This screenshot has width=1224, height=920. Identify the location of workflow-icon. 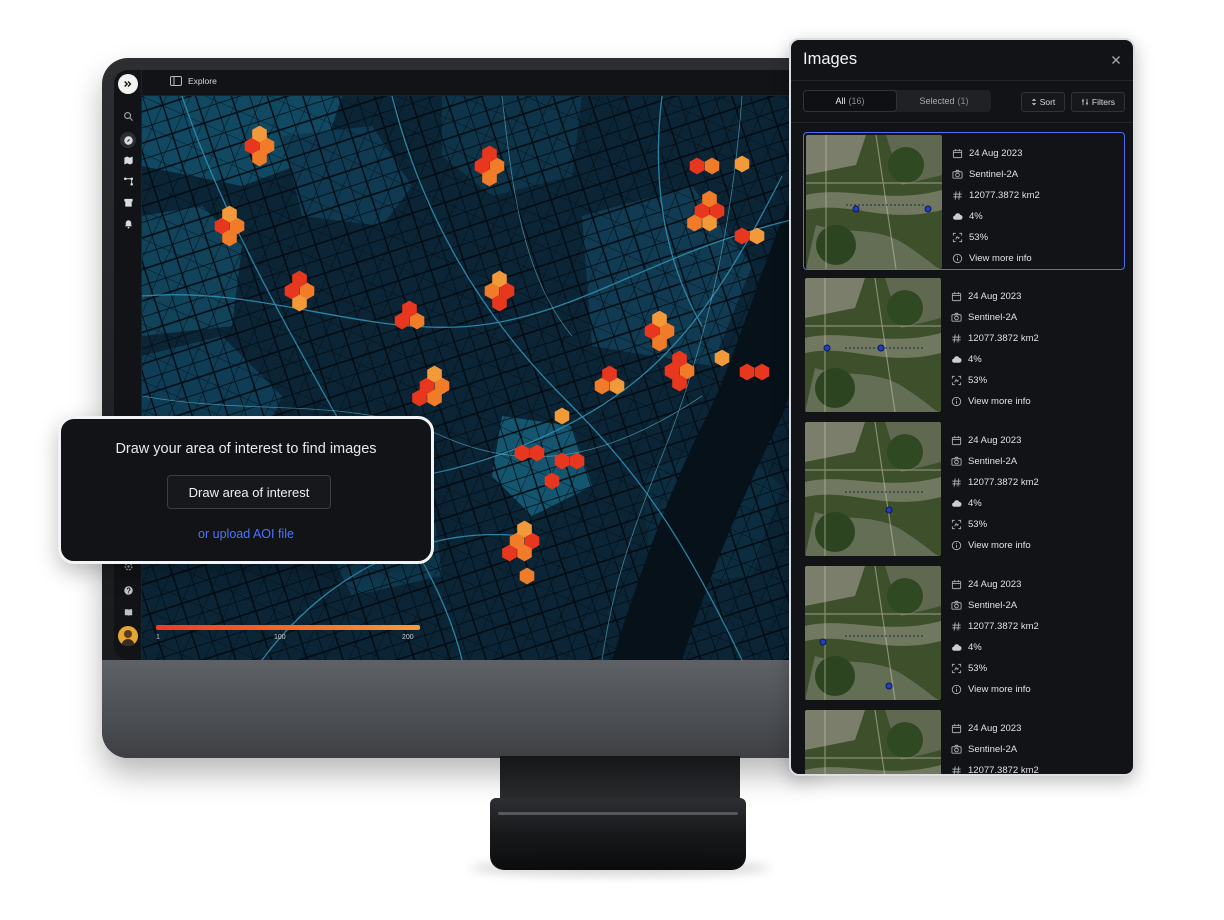
(128, 181).